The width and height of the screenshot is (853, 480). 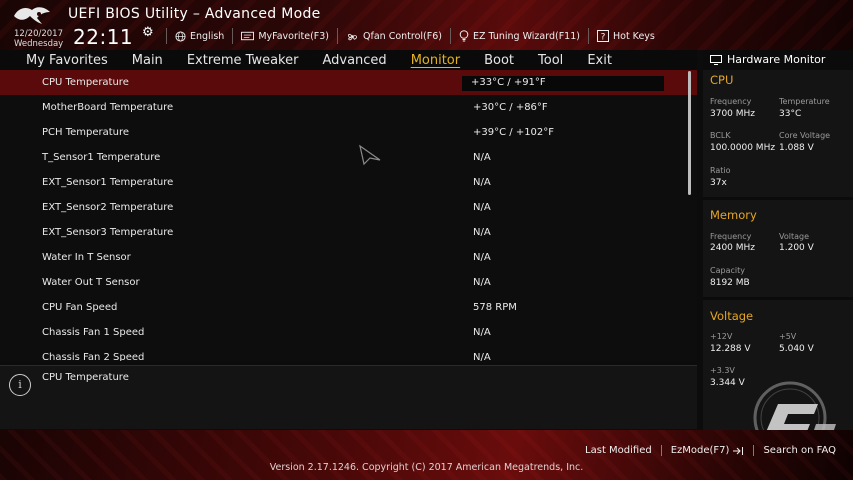 What do you see at coordinates (689, 133) in the screenshot?
I see `scrollbar` at bounding box center [689, 133].